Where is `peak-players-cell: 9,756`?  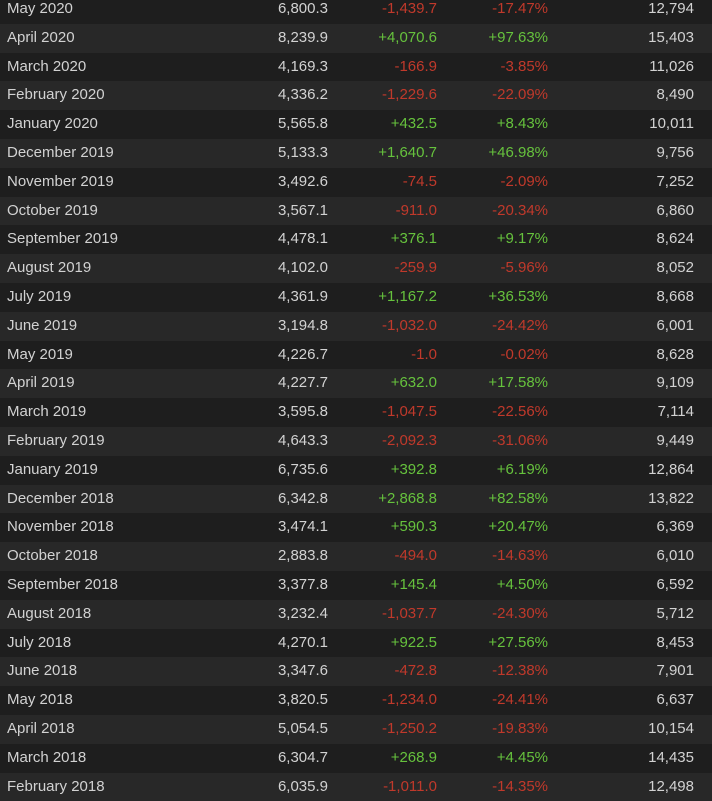
peak-players-cell: 9,756 is located at coordinates (675, 152).